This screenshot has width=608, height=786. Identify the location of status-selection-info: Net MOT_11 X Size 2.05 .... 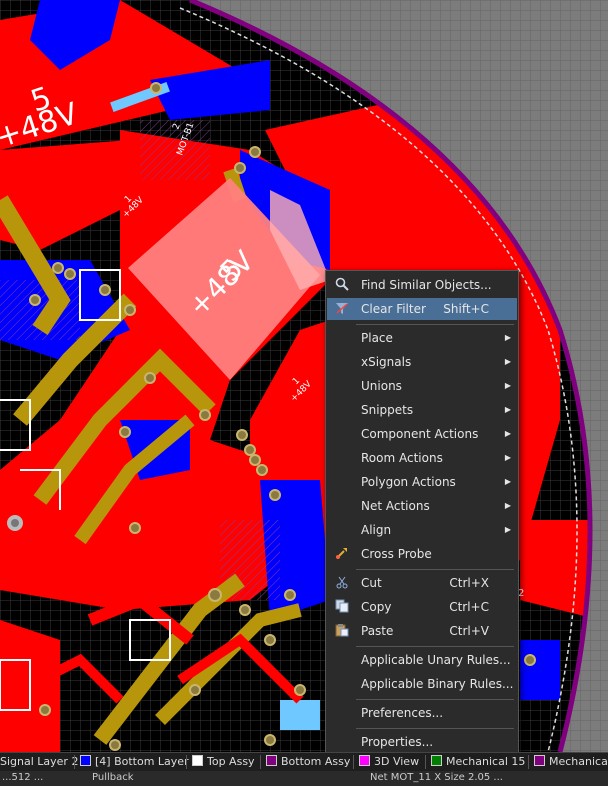
(436, 777).